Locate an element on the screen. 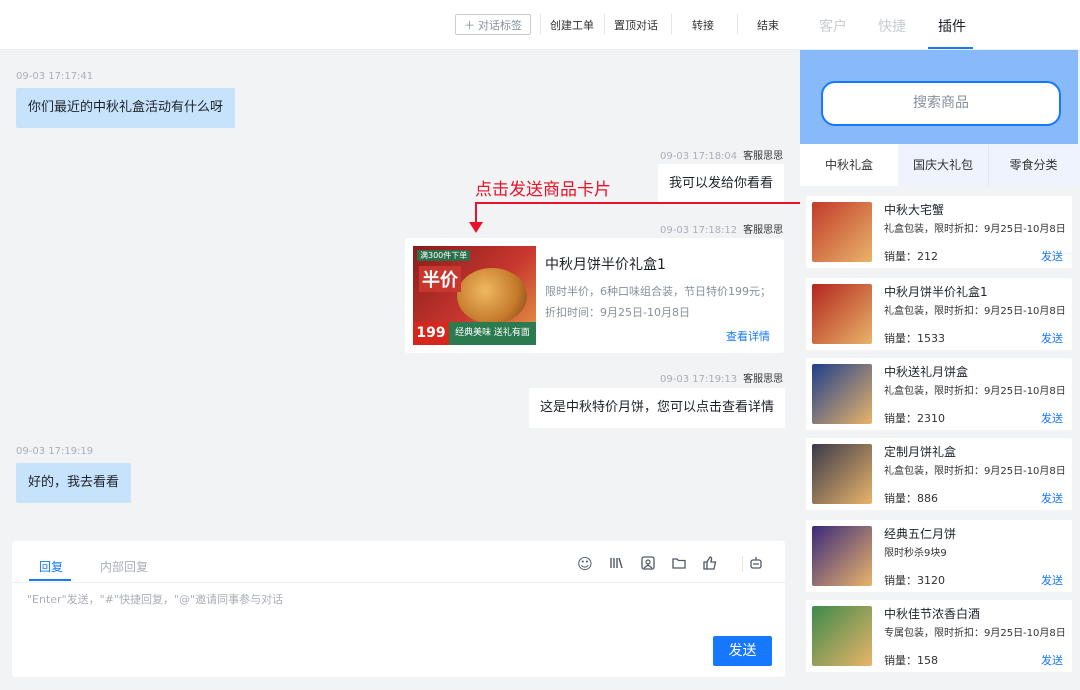 This screenshot has width=1080, height=690. conversation-tag-button: ＋ 对话标签 is located at coordinates (493, 24).